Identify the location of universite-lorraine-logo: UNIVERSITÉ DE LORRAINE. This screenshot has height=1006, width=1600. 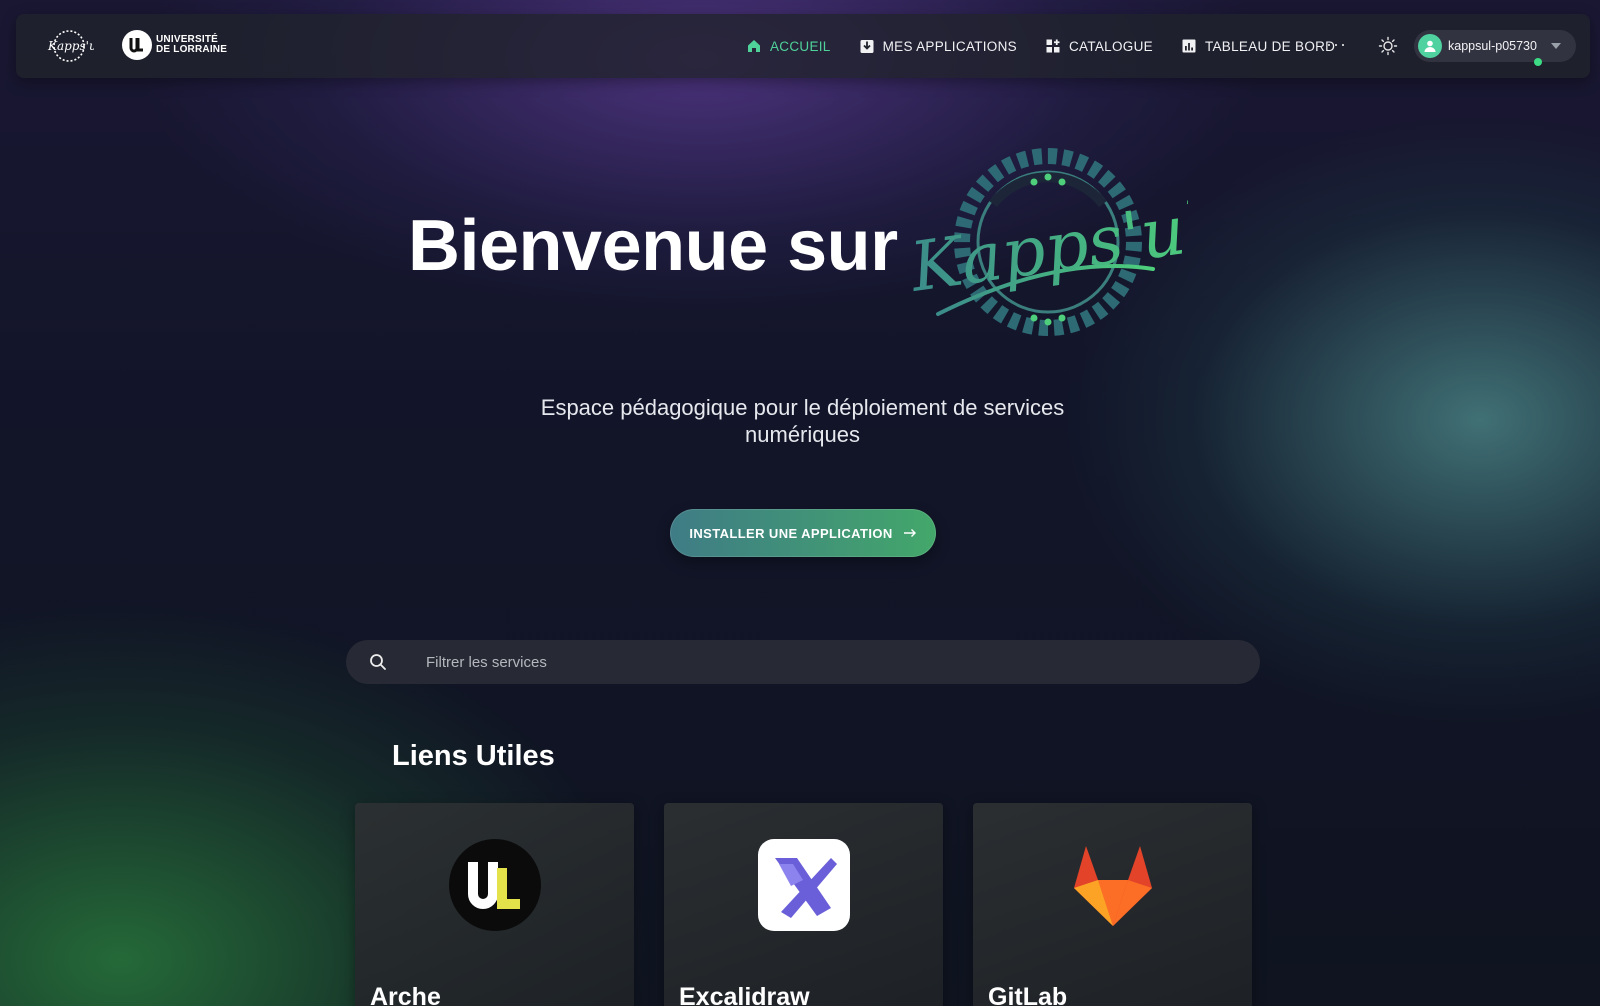
(174, 45).